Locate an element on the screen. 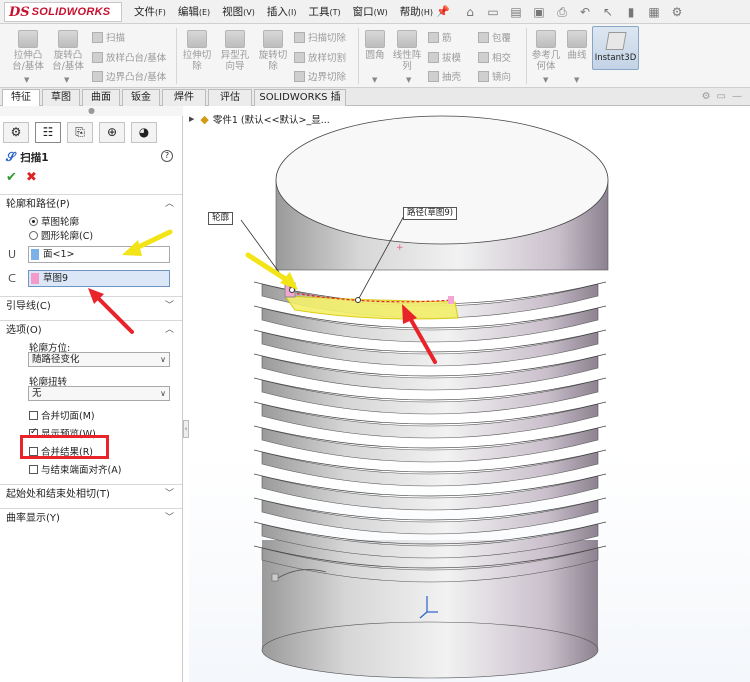 The image size is (750, 682). profile-callout: 轮廓 is located at coordinates (221, 218).